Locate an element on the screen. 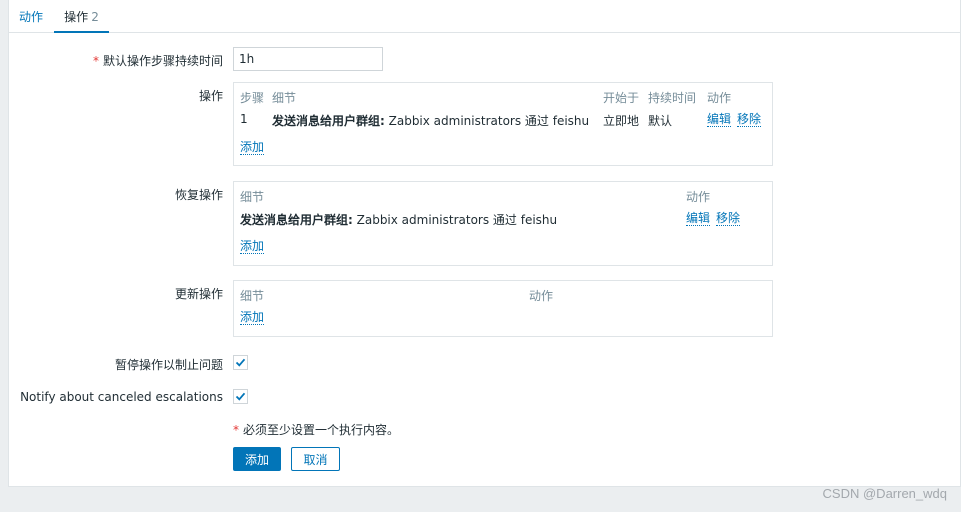 The height and width of the screenshot is (512, 961). col-header-duration: 持续时间 is located at coordinates (672, 98).